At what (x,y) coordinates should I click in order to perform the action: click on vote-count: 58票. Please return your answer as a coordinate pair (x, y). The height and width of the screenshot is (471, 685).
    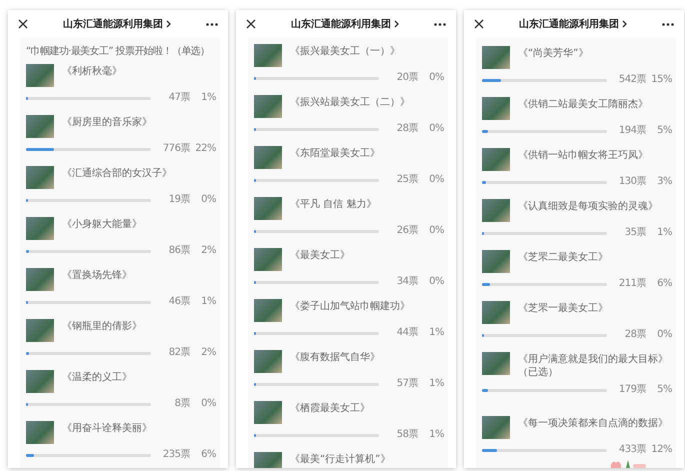
    Looking at the image, I should click on (407, 435).